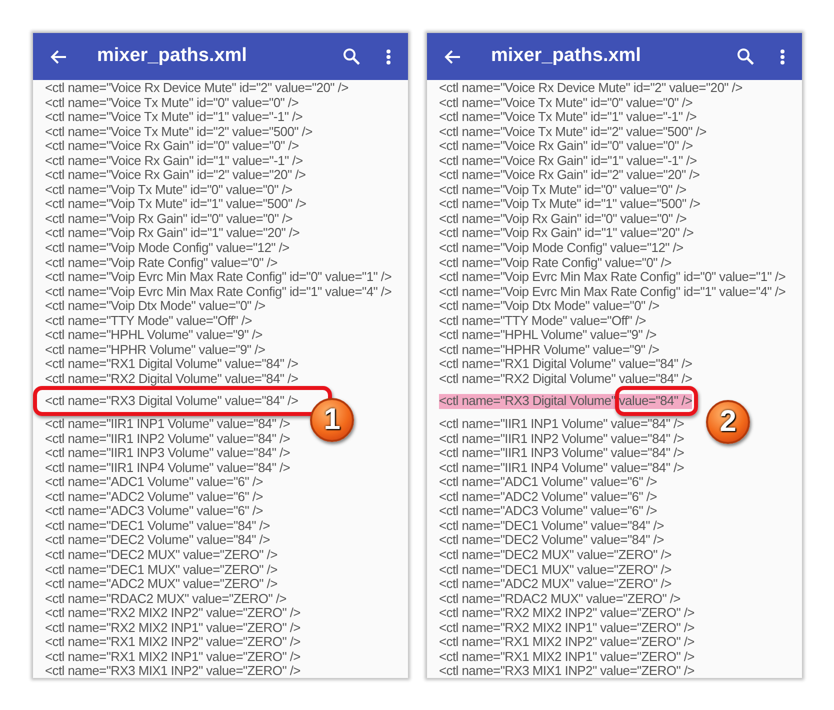  Describe the element at coordinates (332, 420) in the screenshot. I see `callout-badge: 1` at that location.